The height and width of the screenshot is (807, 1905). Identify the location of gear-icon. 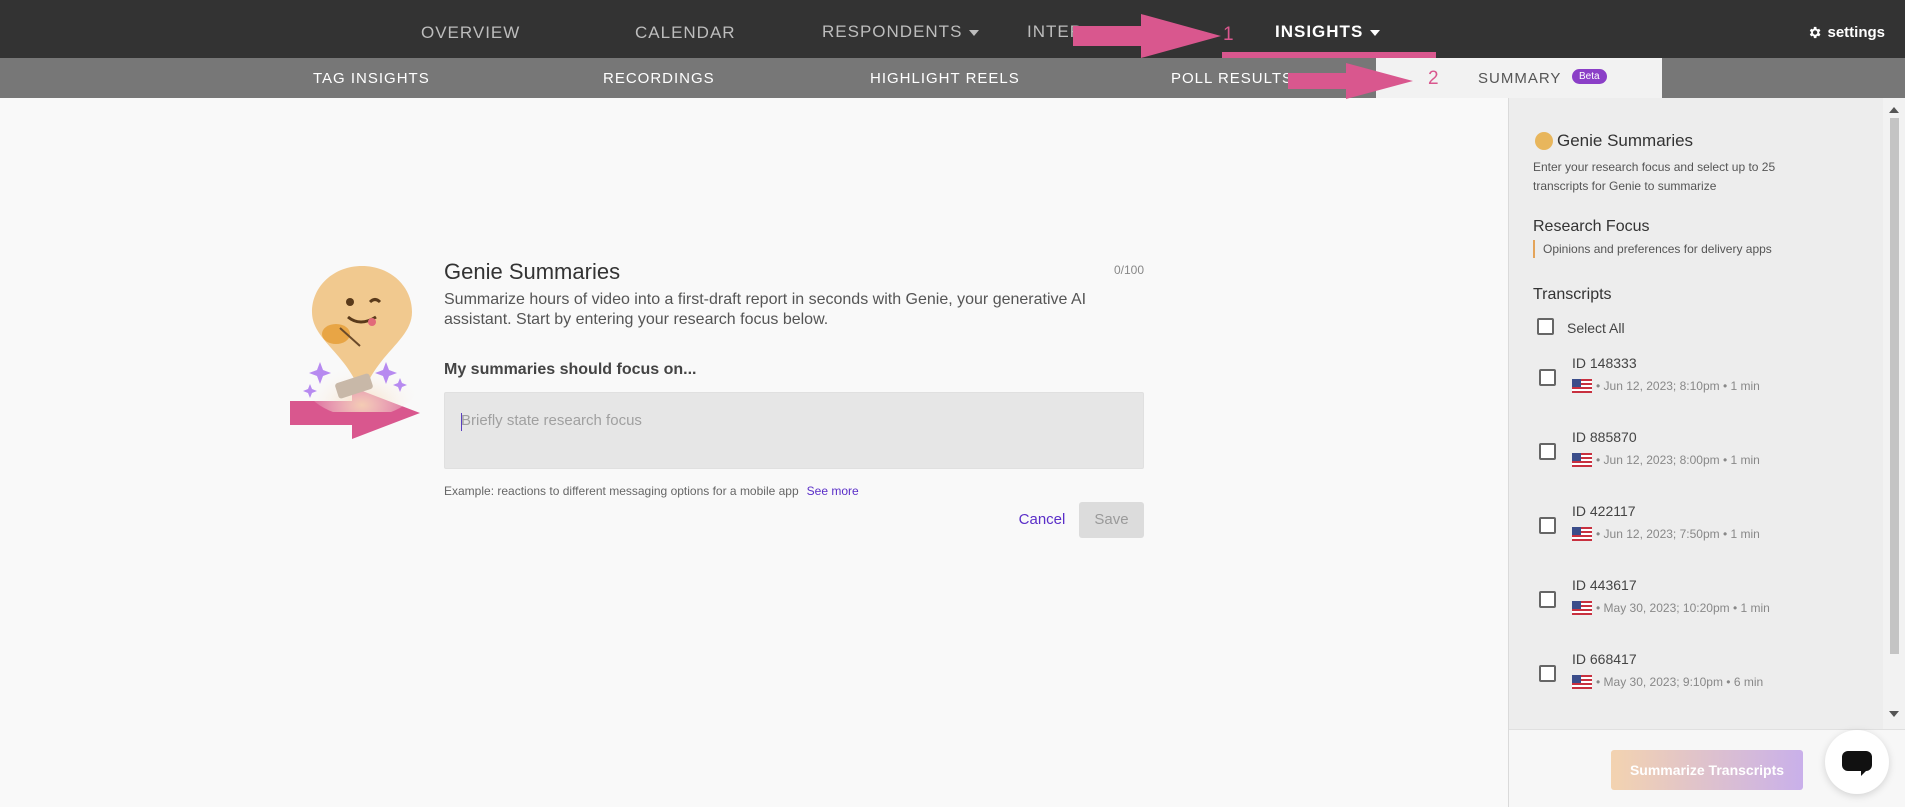
(1815, 32).